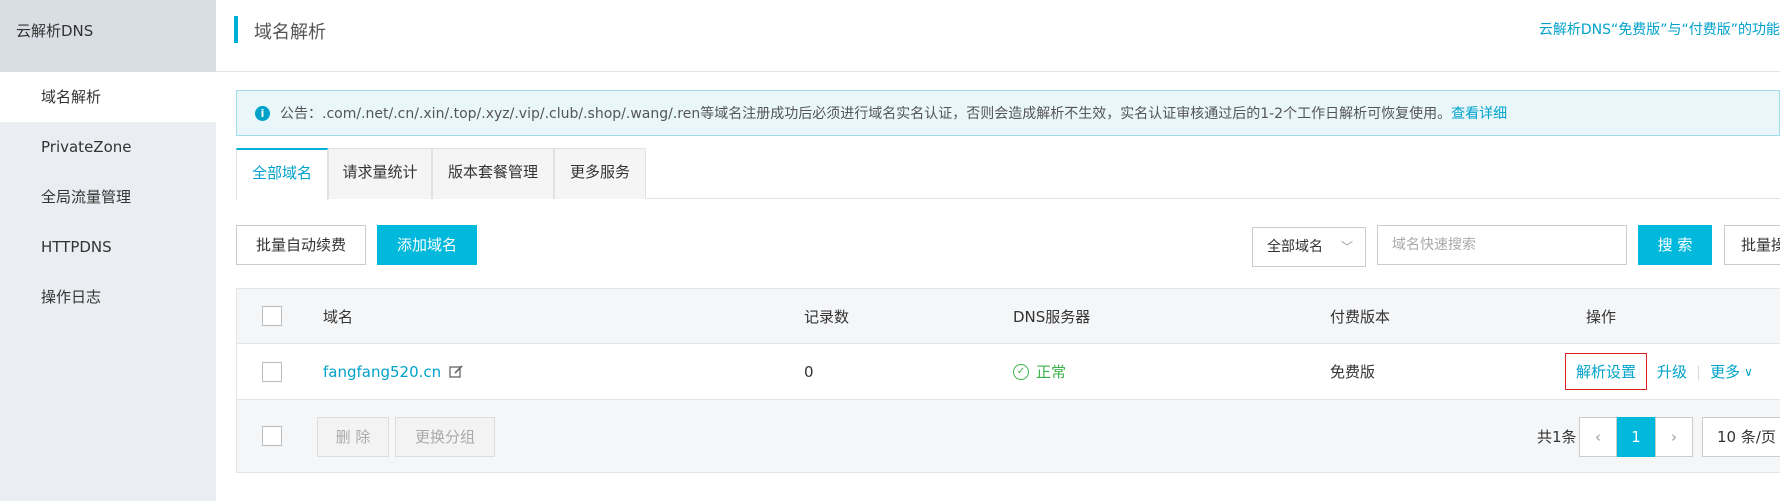  I want to click on tab-version-plans: 版本套餐管理, so click(493, 173).